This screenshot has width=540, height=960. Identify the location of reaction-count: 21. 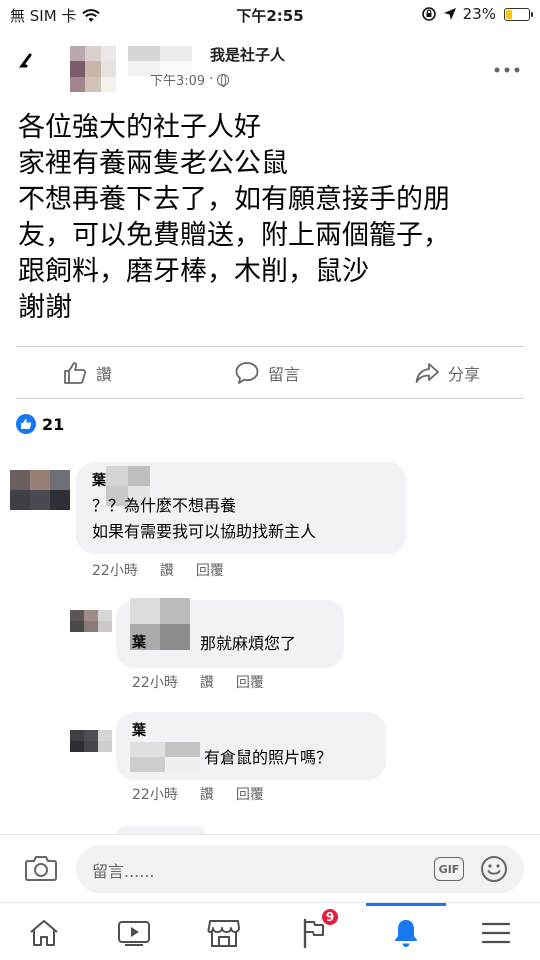
(53, 424).